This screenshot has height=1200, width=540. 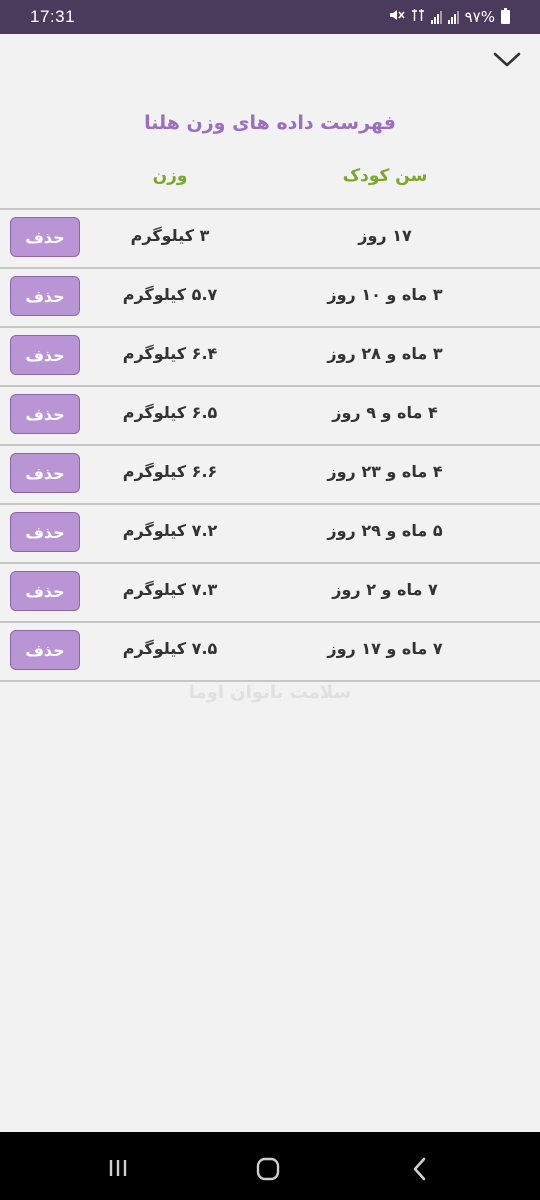 I want to click on row-weight: ۵.۷ کیلوگرم, so click(x=170, y=294).